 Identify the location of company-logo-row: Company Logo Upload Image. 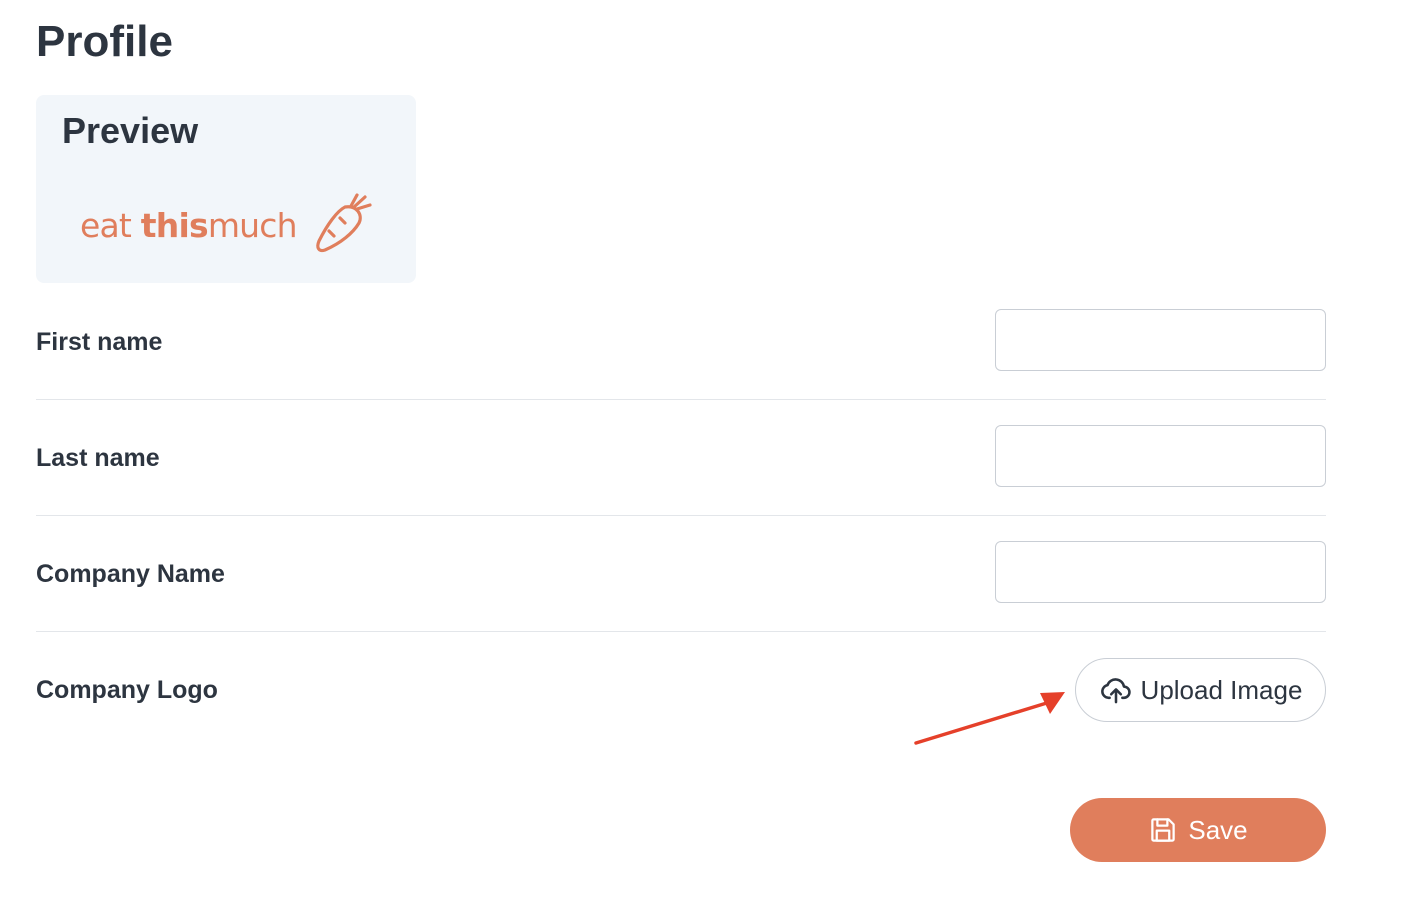
(681, 689).